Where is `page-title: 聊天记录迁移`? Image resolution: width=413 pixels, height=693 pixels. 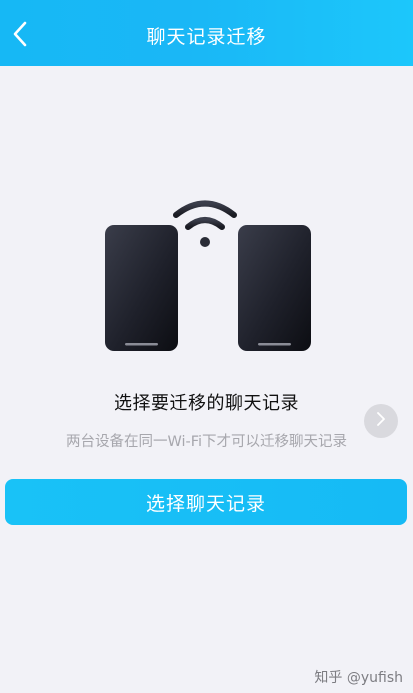
page-title: 聊天记录迁移 is located at coordinates (206, 37).